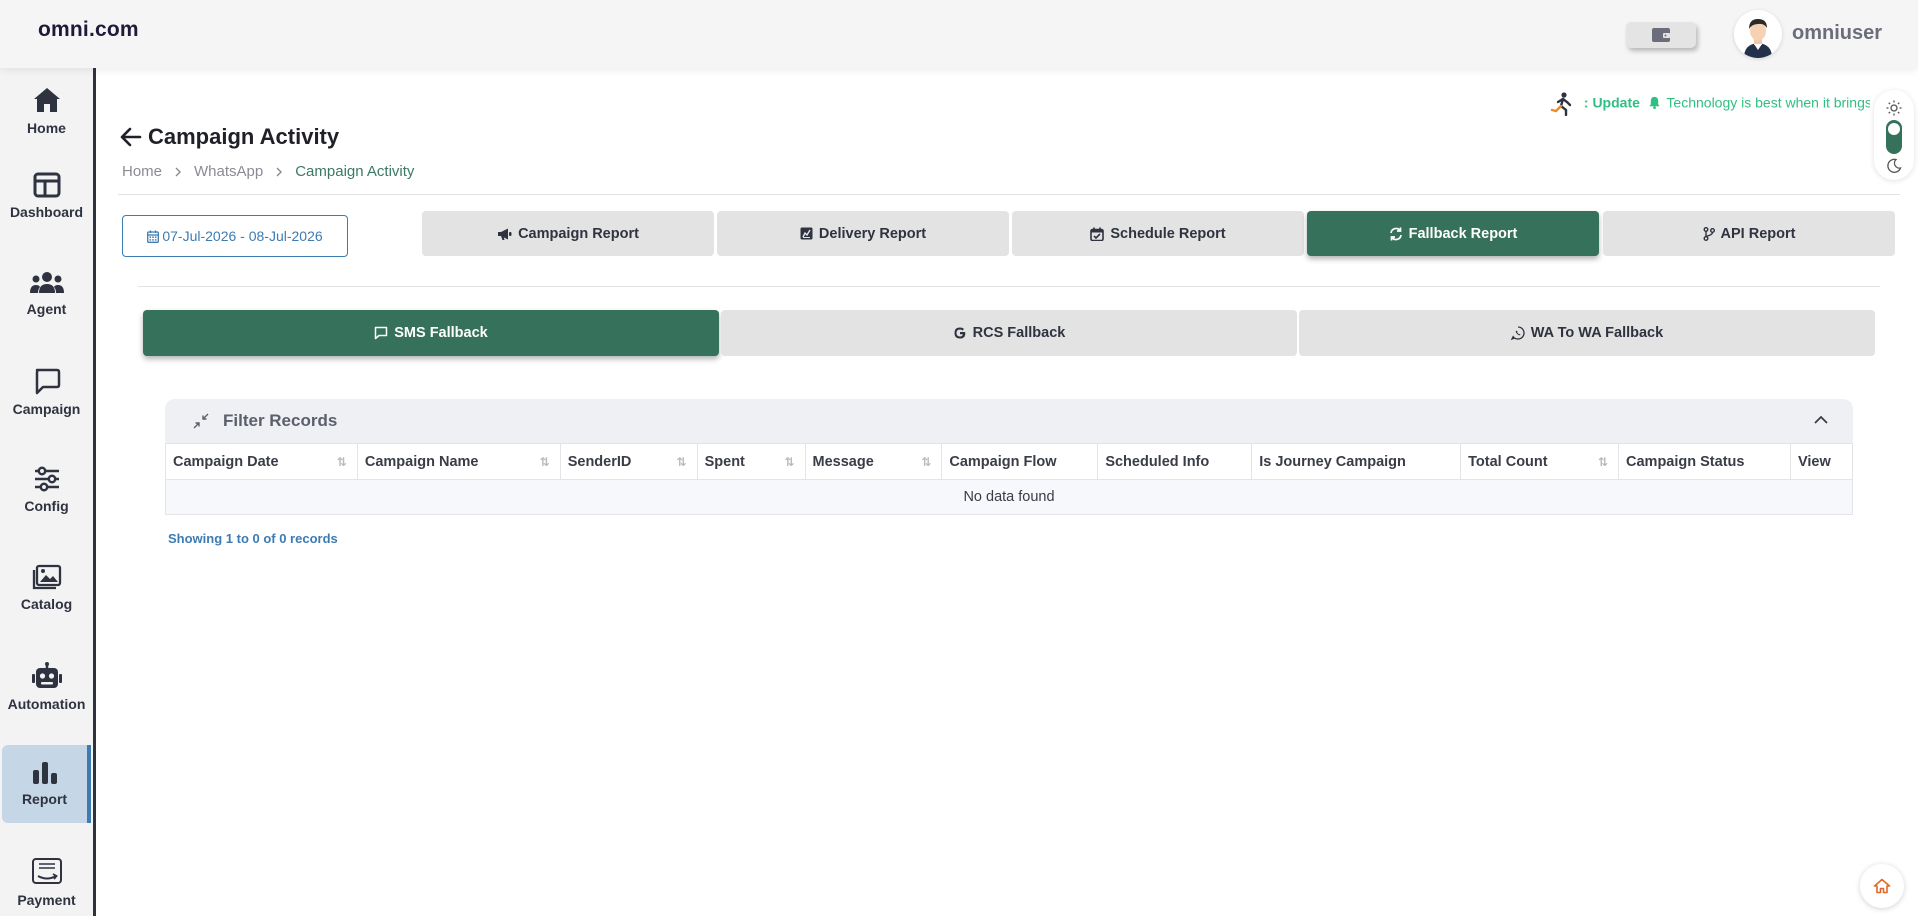 This screenshot has width=1918, height=922. I want to click on megaphone-icon, so click(505, 234).